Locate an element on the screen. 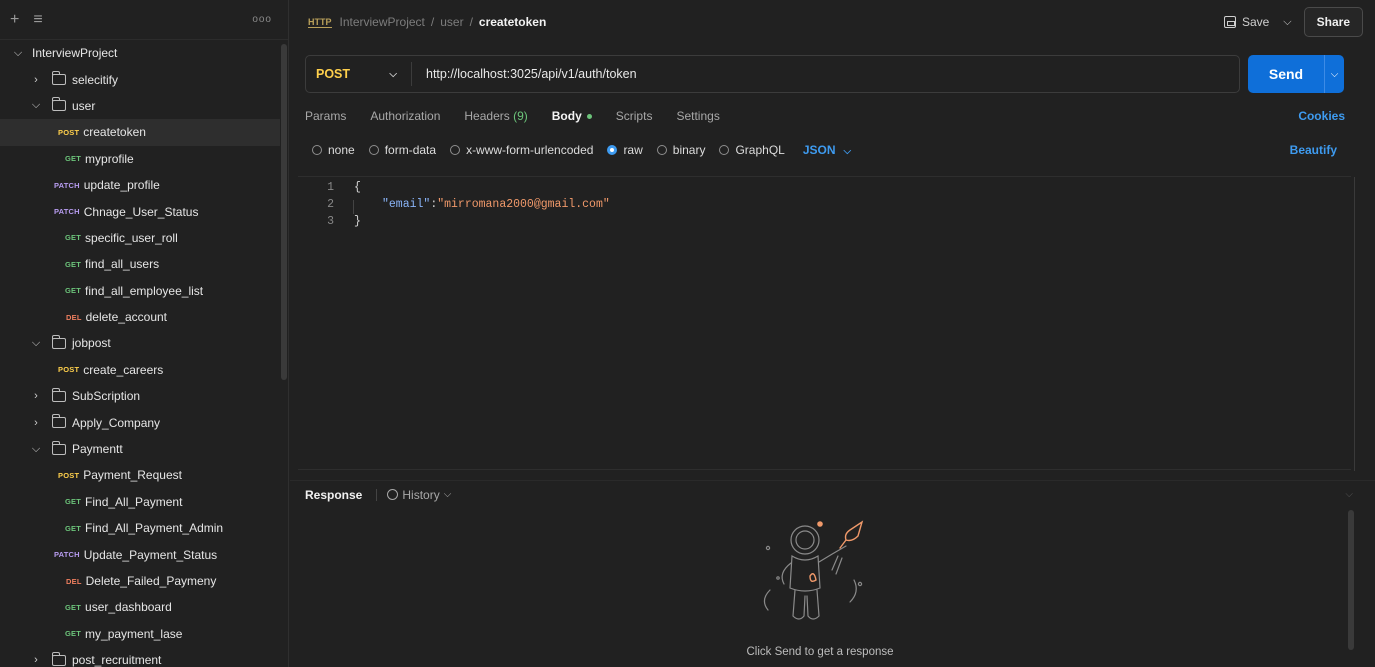  sidebar-item-label: SubScription is located at coordinates (106, 396).